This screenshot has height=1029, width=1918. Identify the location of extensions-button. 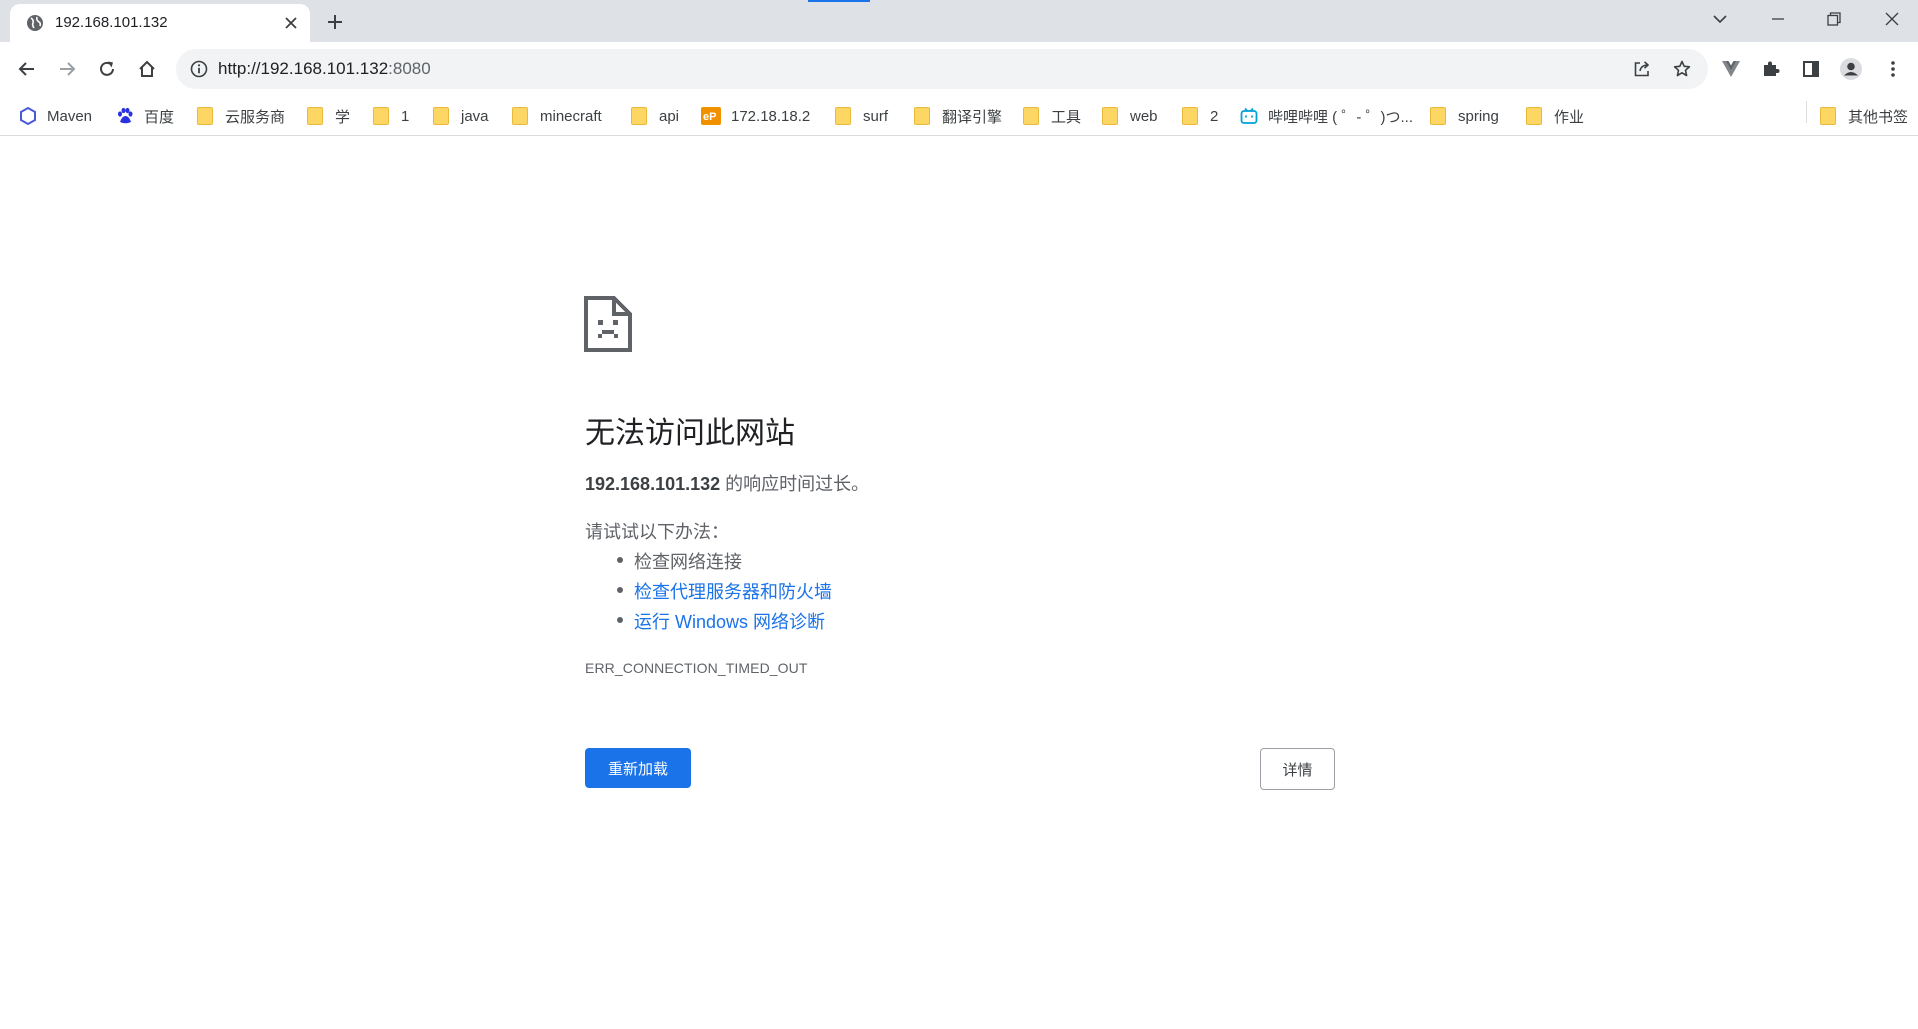
(1771, 69).